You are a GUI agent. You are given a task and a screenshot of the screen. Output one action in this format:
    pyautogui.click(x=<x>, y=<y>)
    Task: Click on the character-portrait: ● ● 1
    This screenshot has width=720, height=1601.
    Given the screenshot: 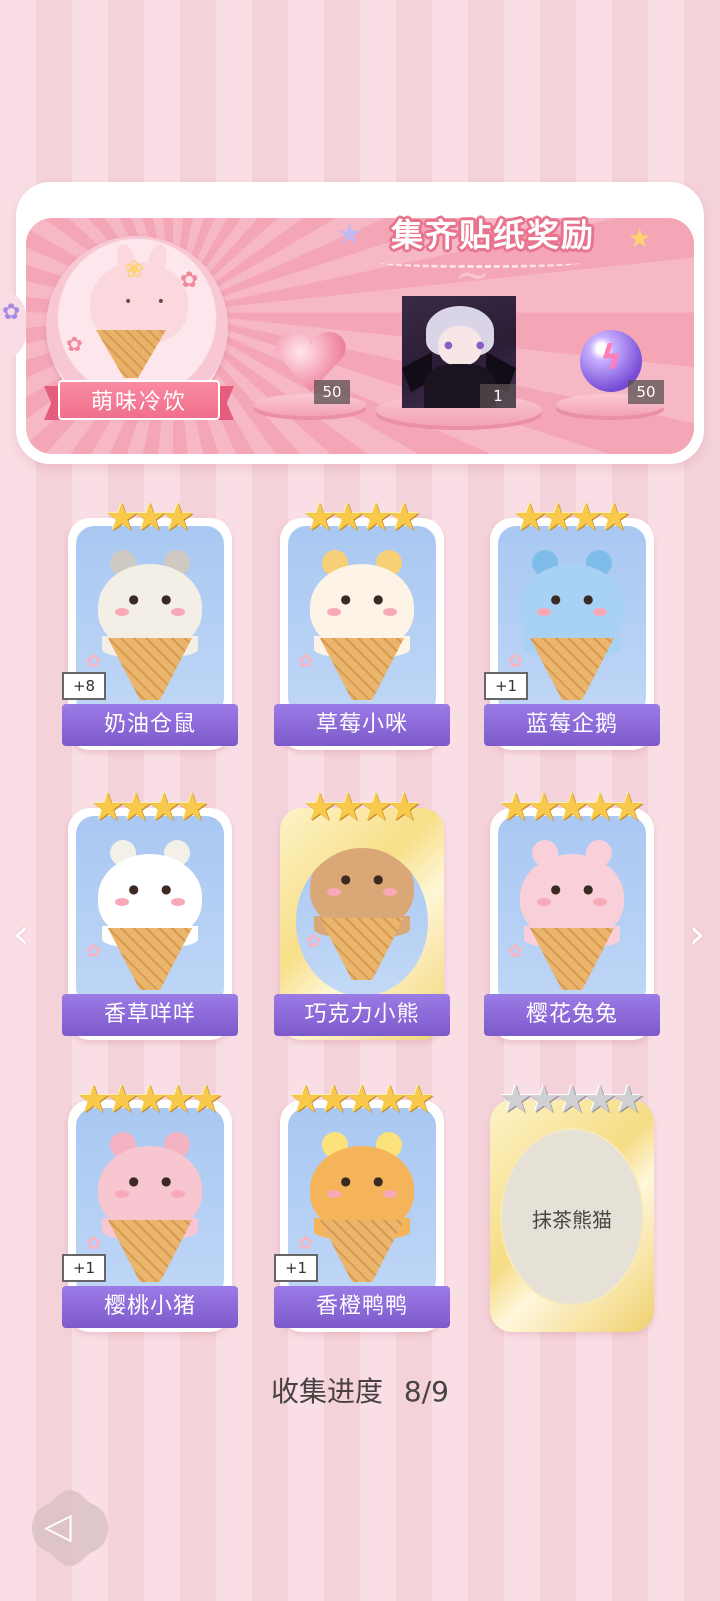 What is the action you would take?
    pyautogui.click(x=459, y=352)
    